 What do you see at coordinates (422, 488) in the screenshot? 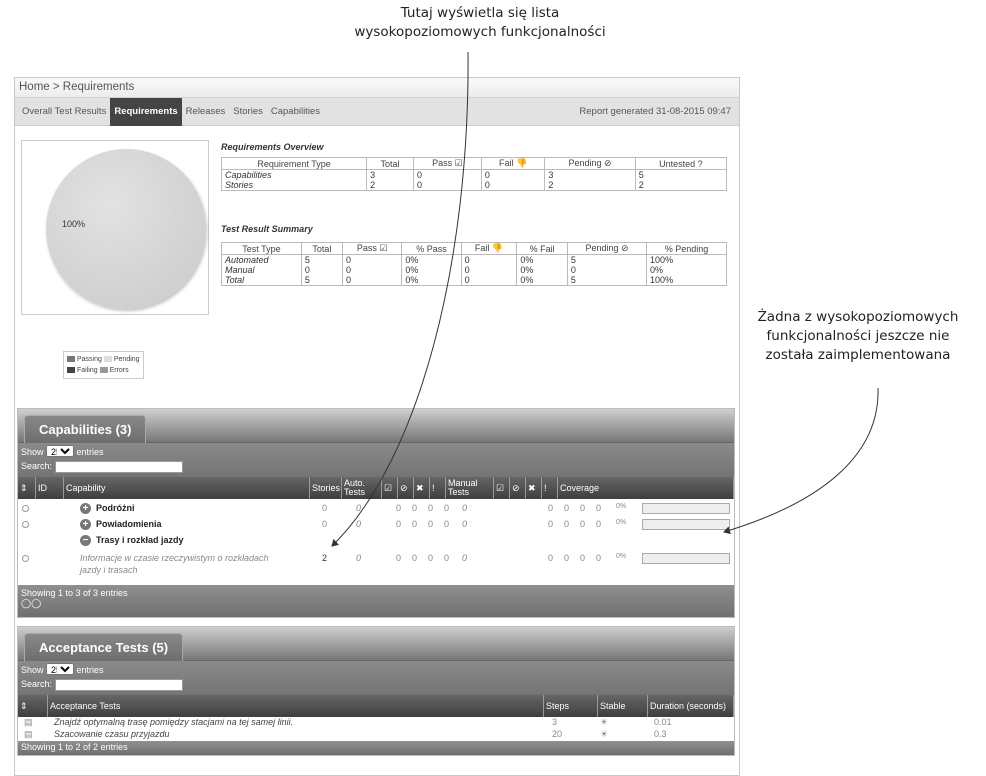
I see `col-fail-icon: ✖` at bounding box center [422, 488].